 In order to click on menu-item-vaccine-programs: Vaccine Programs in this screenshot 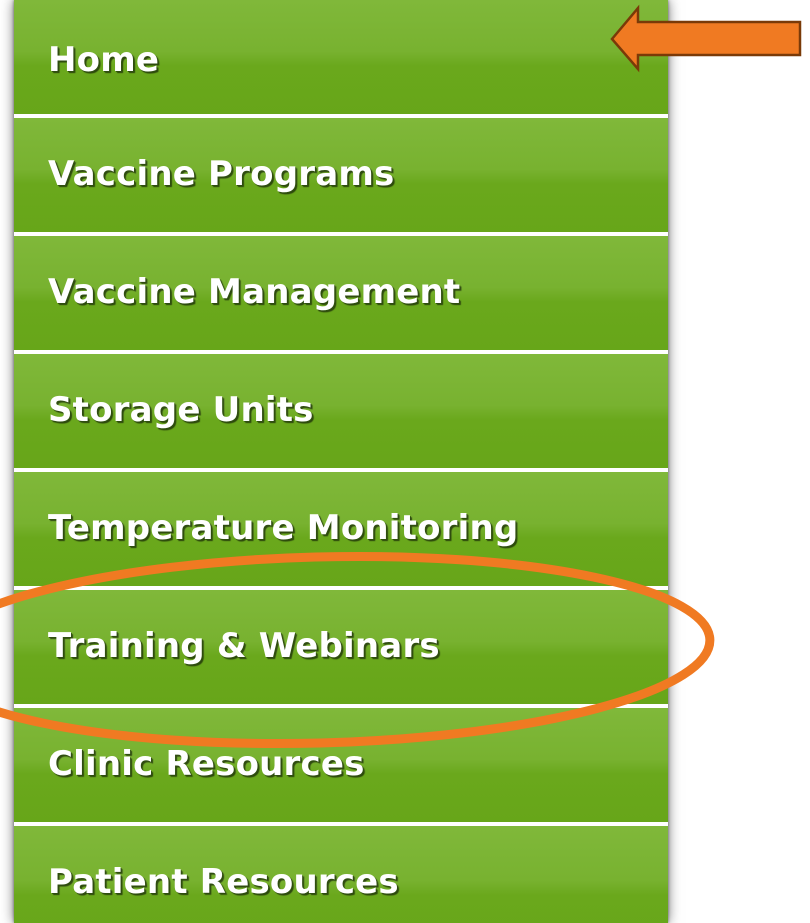, I will do `click(341, 177)`.